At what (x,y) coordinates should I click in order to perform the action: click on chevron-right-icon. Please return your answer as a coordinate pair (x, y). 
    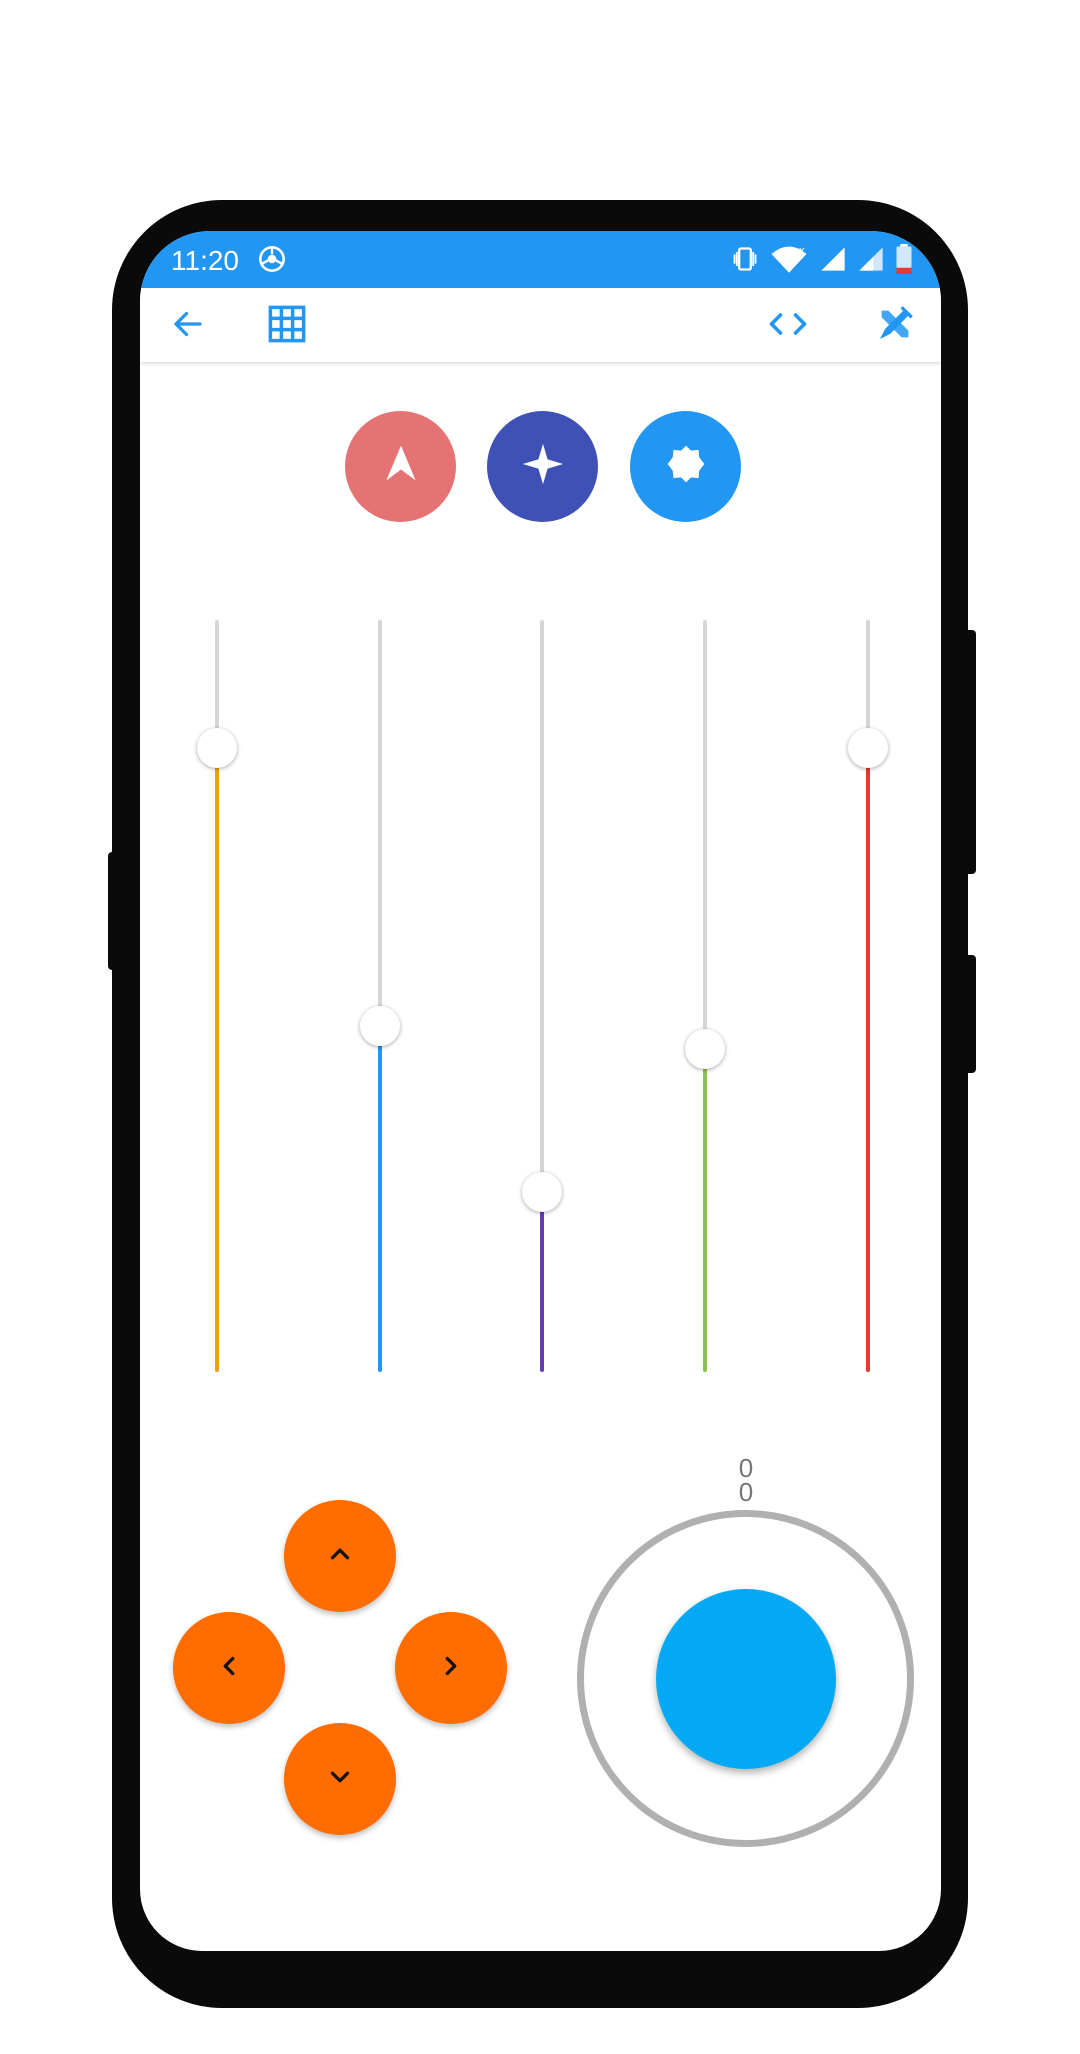
    Looking at the image, I should click on (451, 1668).